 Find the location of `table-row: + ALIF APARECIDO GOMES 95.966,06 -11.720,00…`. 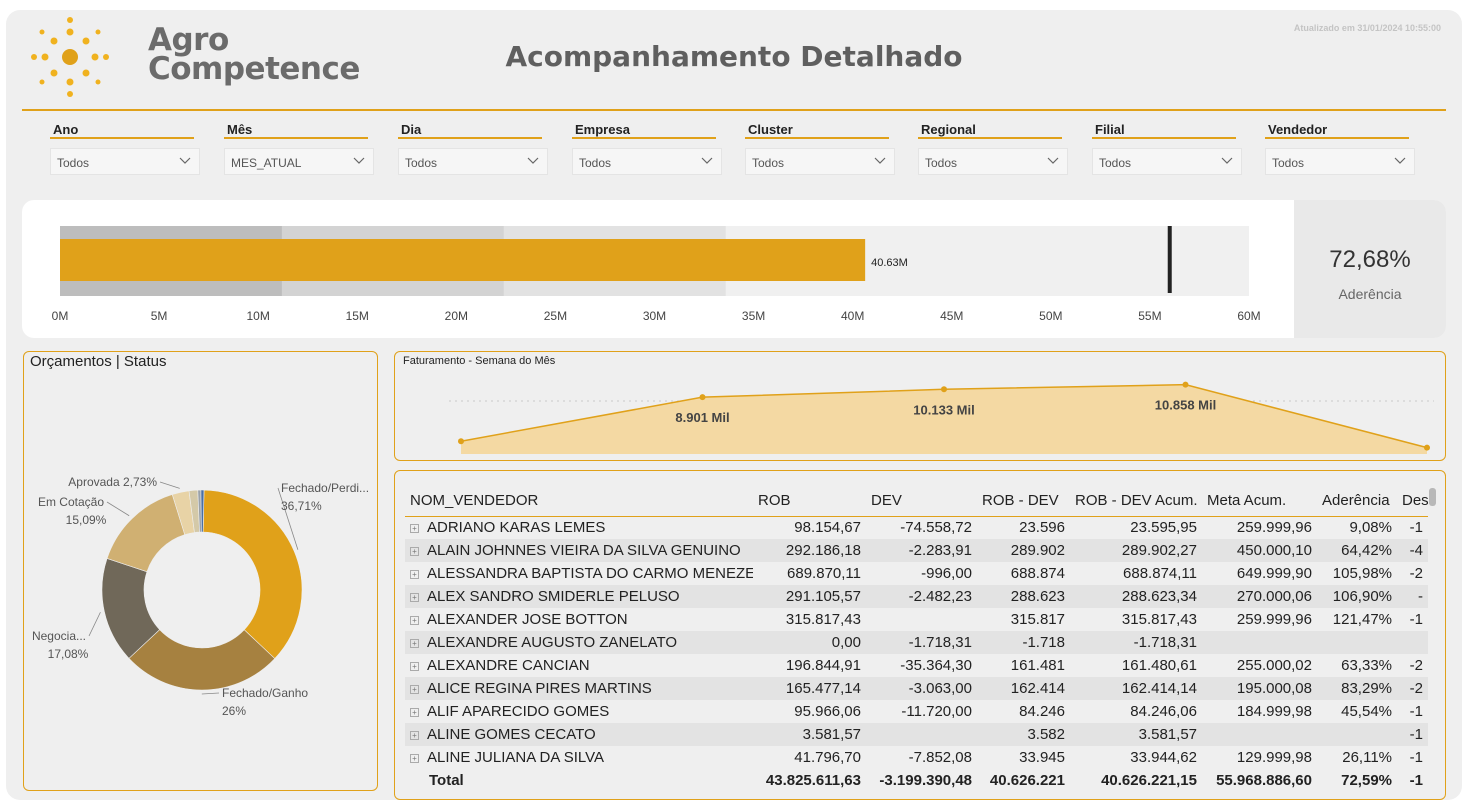

table-row: + ALIF APARECIDO GOMES 95.966,06 -11.720,00… is located at coordinates (916, 711).